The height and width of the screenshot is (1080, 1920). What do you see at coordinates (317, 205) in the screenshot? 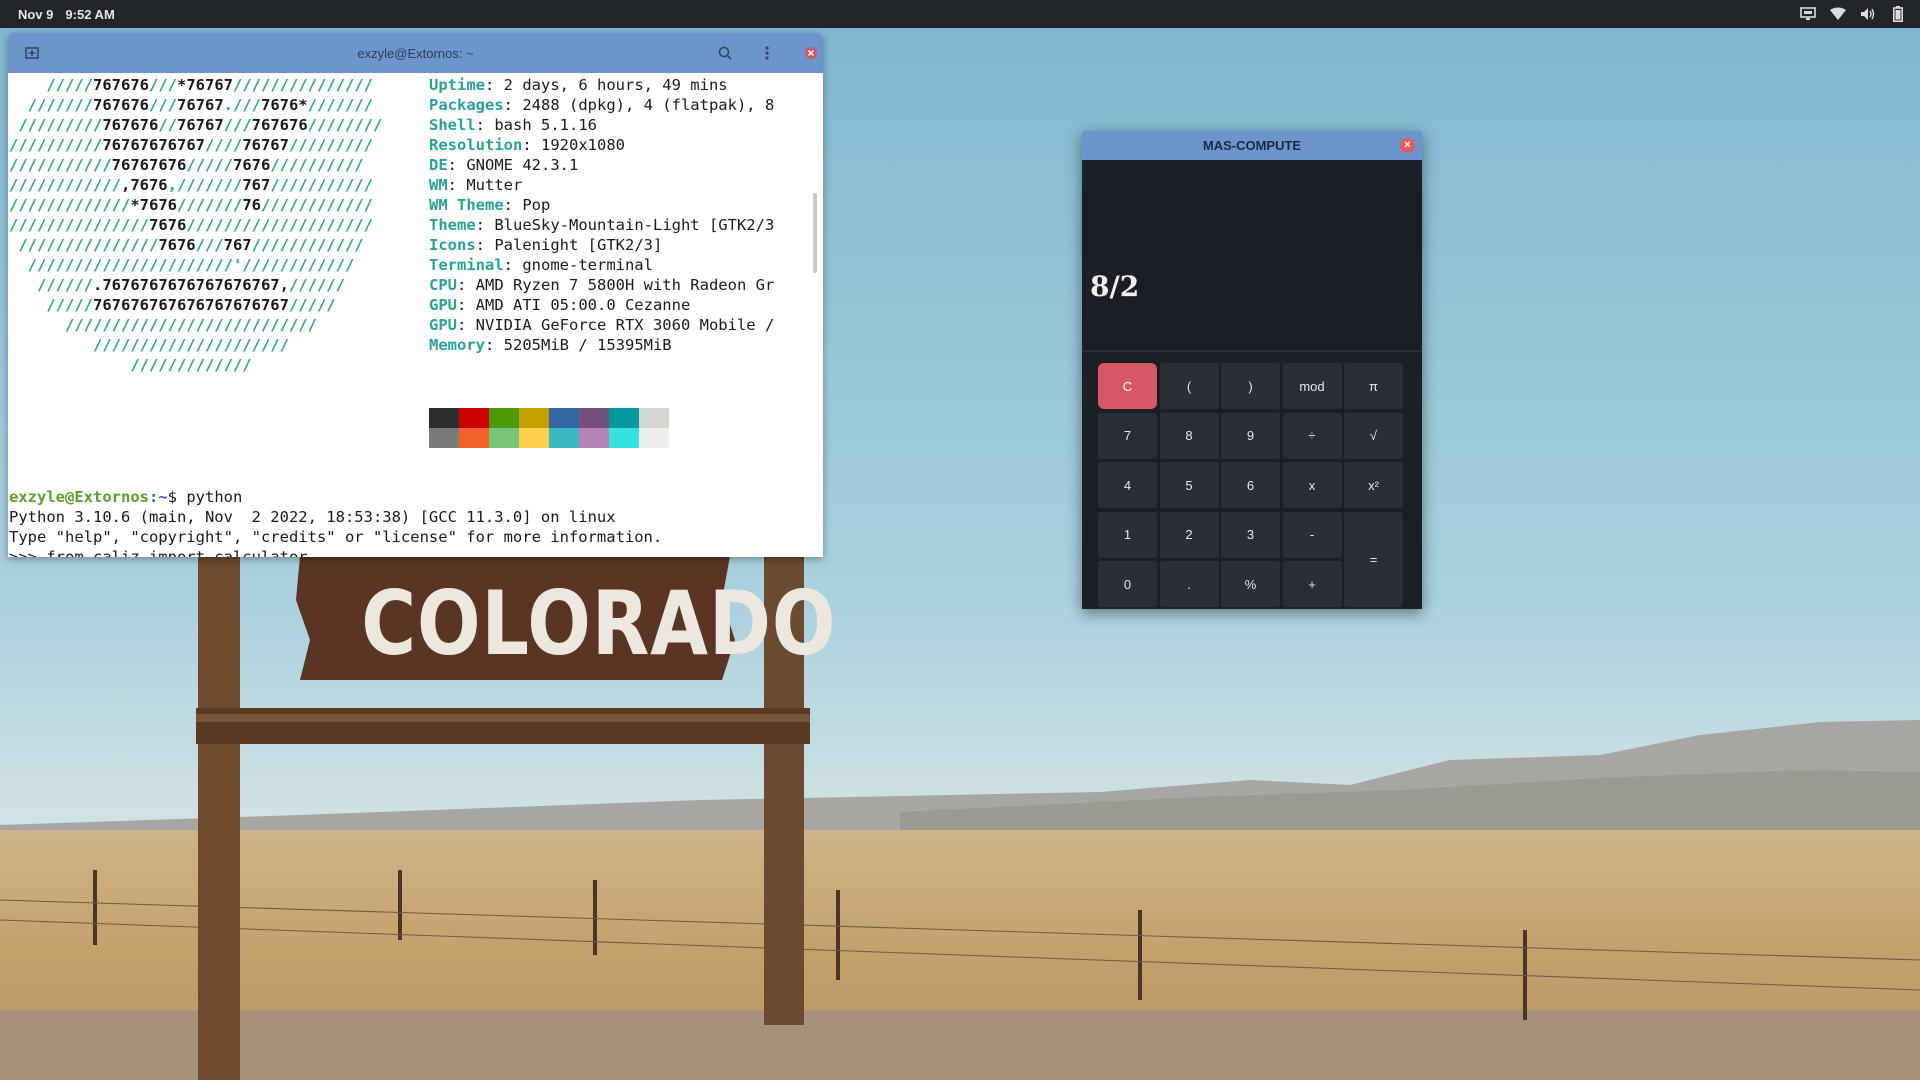
I see `logo-segment: ////////////` at bounding box center [317, 205].